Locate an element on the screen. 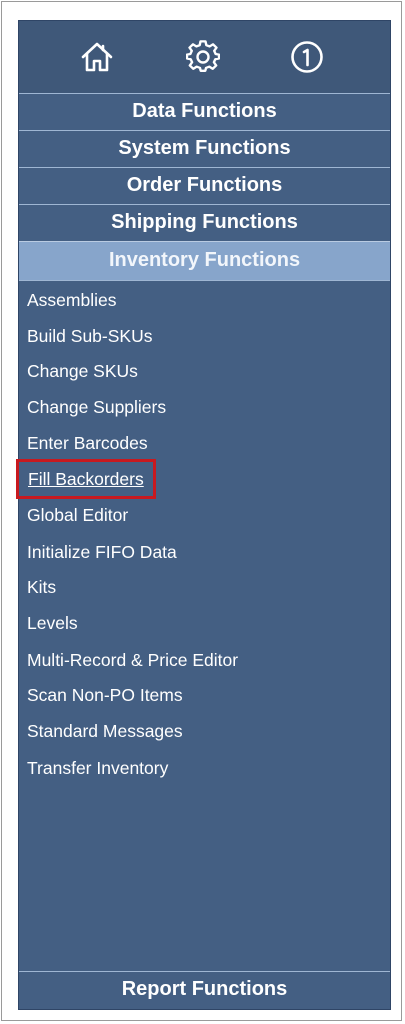 This screenshot has height=1024, width=405. home-icon is located at coordinates (97, 57).